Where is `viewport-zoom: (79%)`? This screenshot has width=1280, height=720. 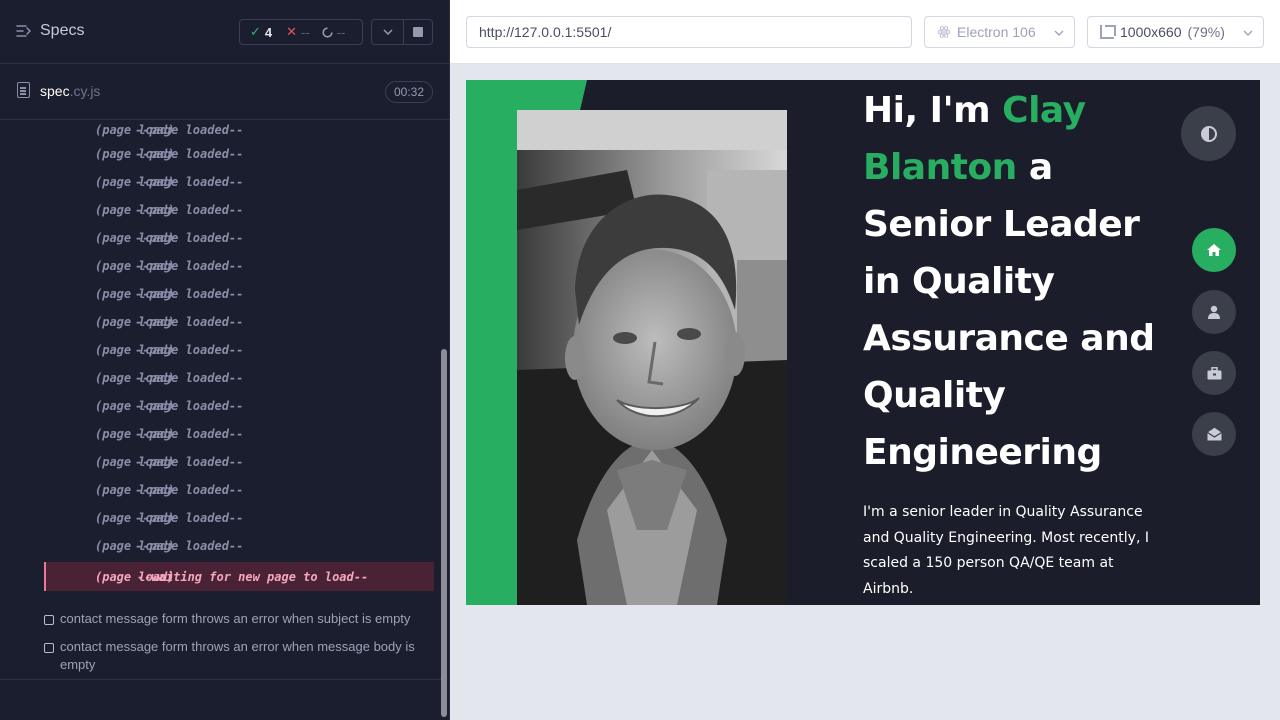 viewport-zoom: (79%) is located at coordinates (1206, 32).